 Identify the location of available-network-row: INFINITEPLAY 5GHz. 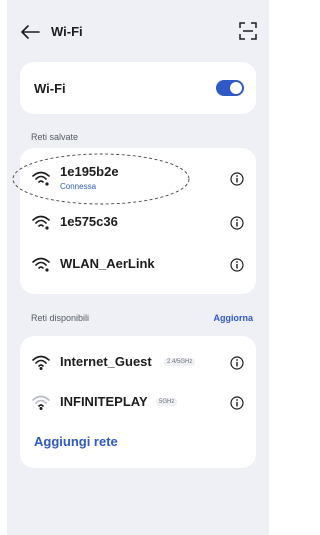
(138, 402).